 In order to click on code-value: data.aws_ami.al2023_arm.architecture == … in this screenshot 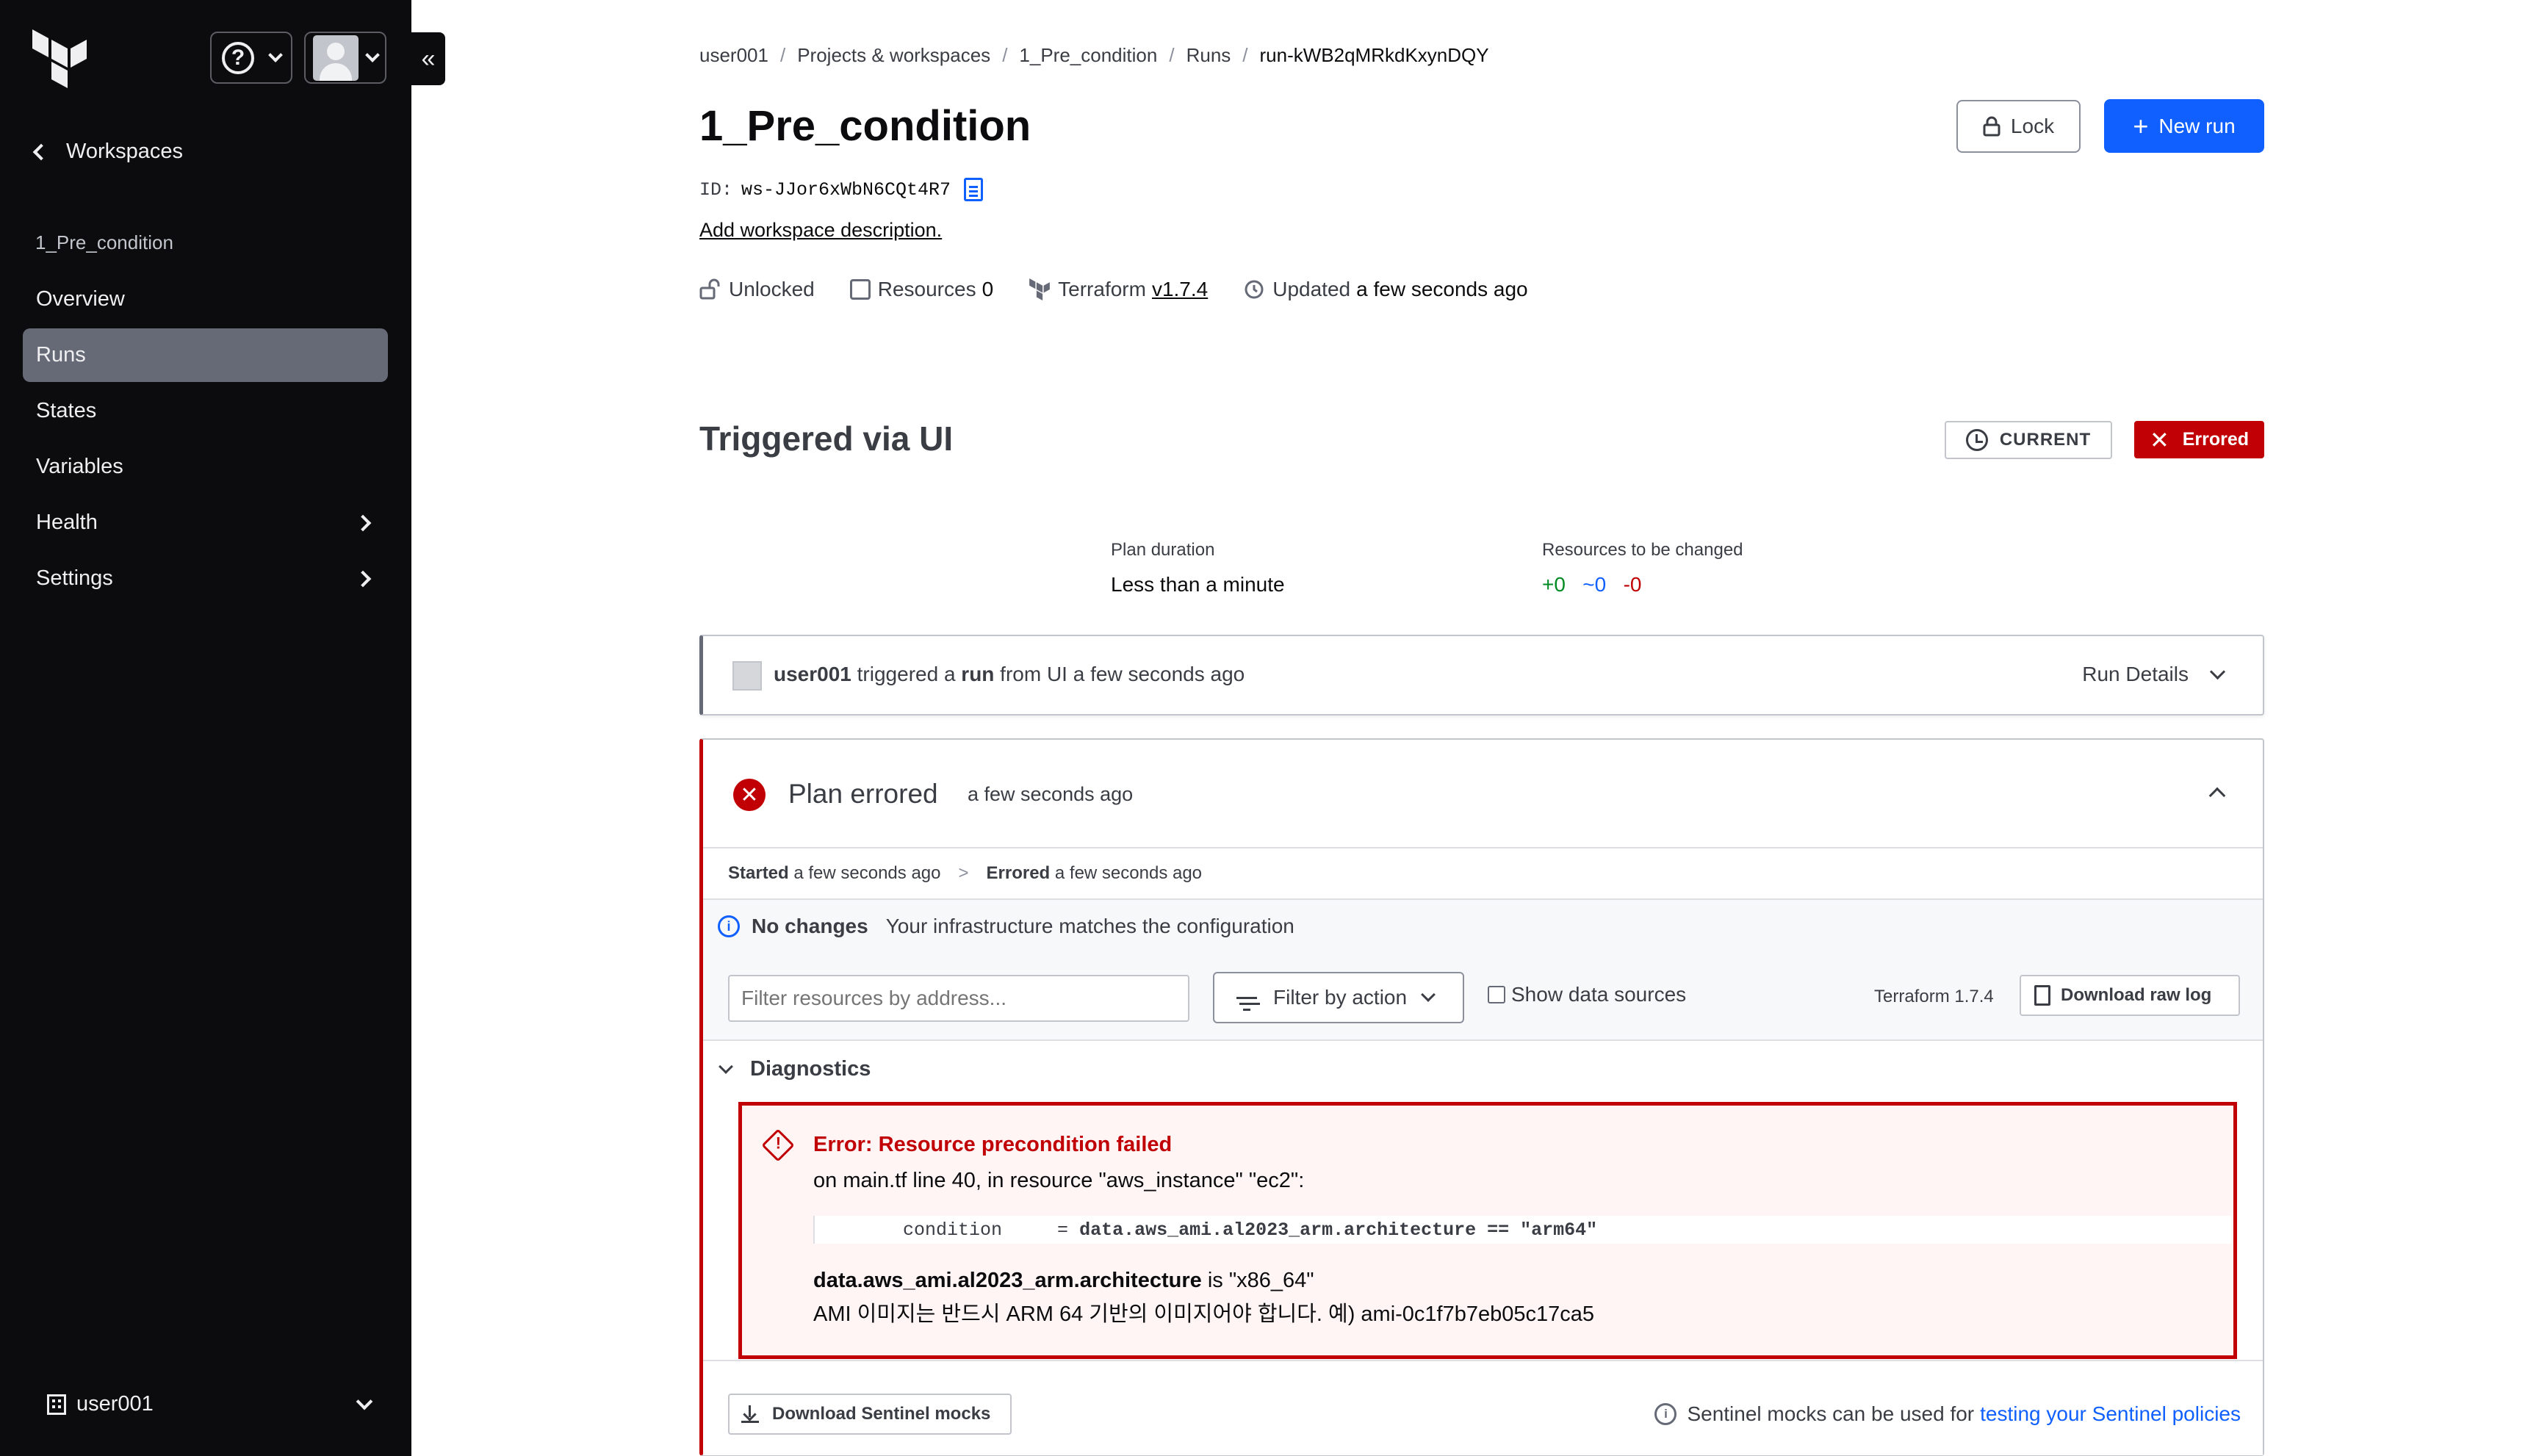, I will do `click(1338, 1230)`.